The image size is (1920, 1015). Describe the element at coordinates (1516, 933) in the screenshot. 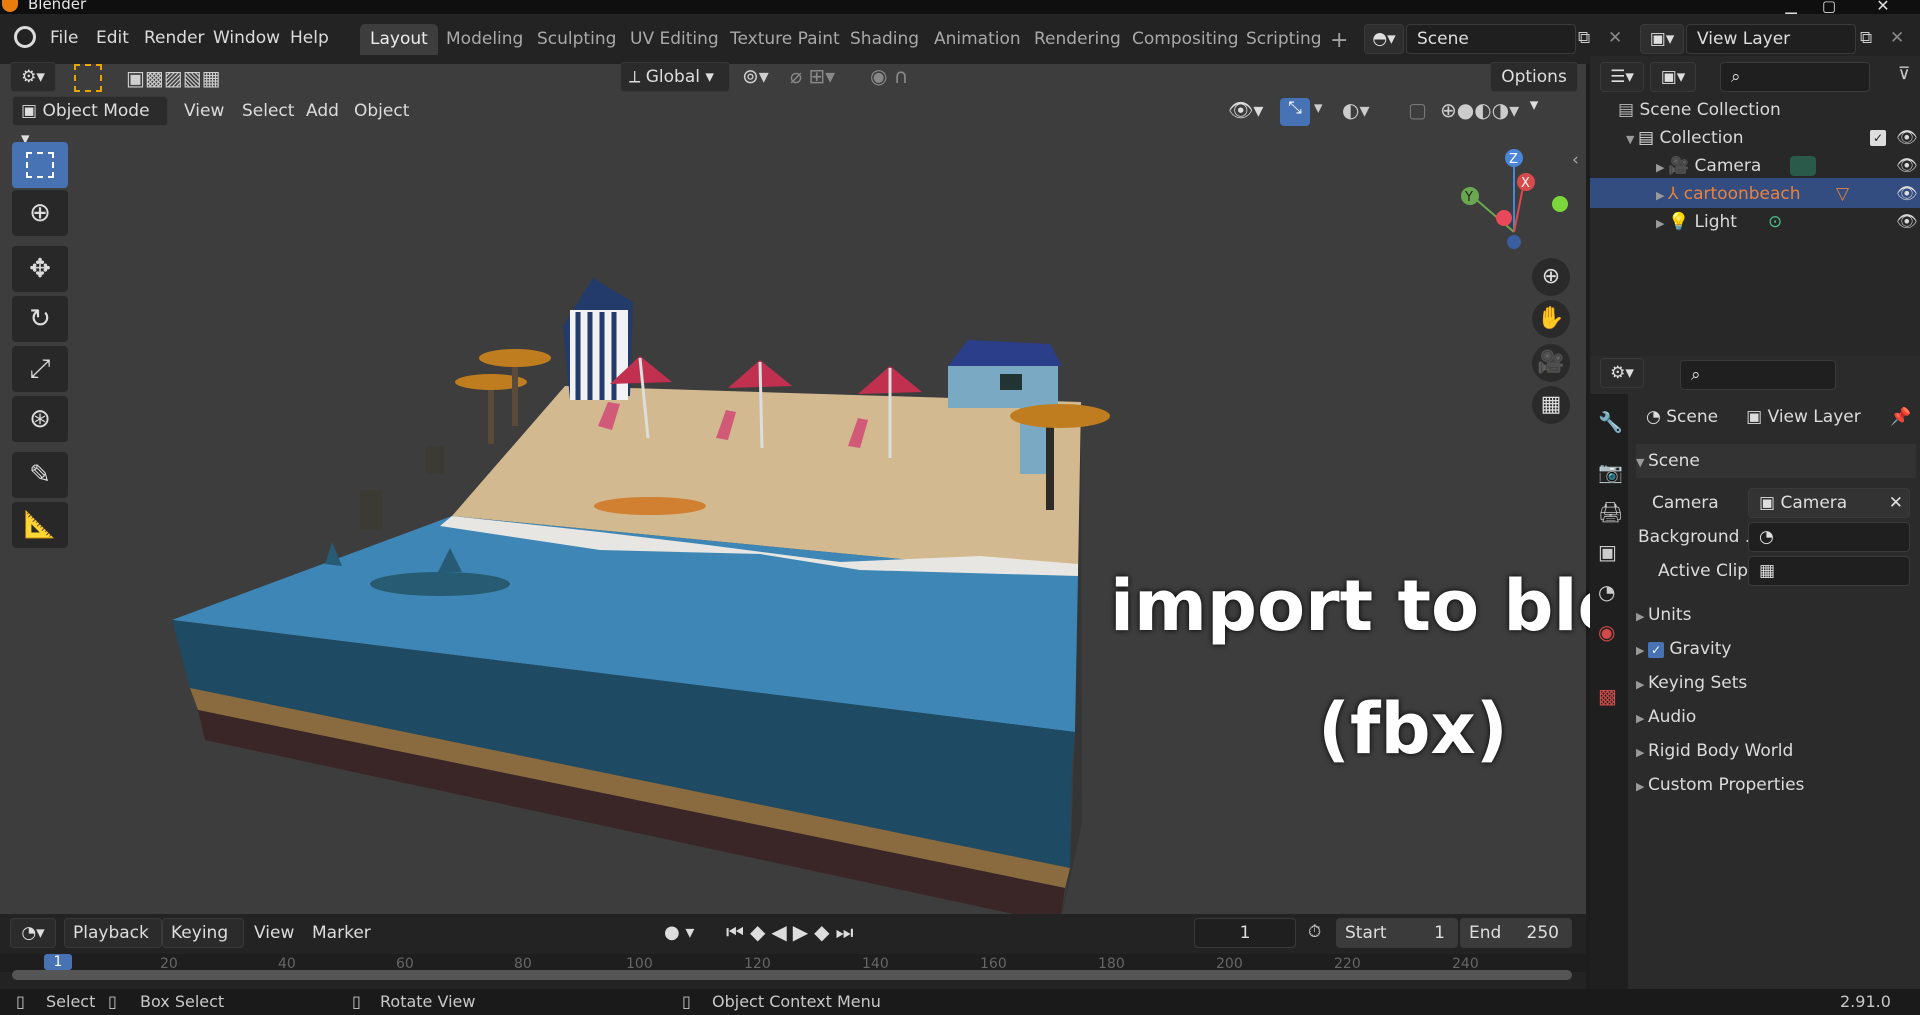

I see `end-frame-field: End 250` at that location.